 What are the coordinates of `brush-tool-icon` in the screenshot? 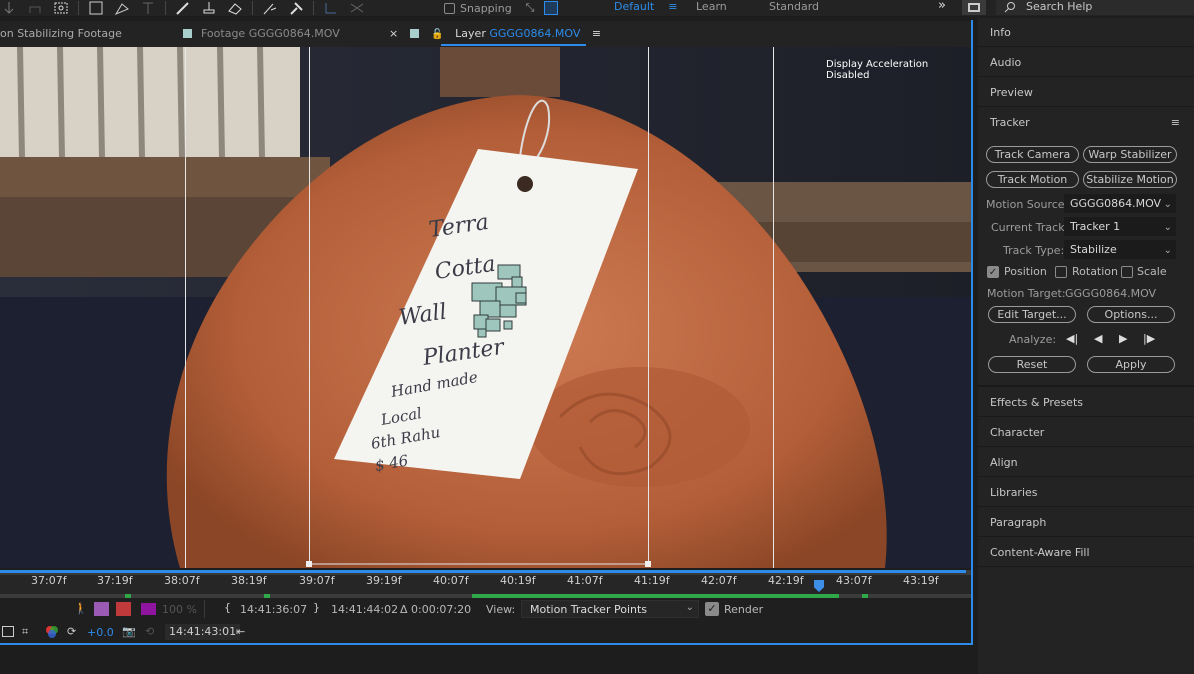 It's located at (183, 8).